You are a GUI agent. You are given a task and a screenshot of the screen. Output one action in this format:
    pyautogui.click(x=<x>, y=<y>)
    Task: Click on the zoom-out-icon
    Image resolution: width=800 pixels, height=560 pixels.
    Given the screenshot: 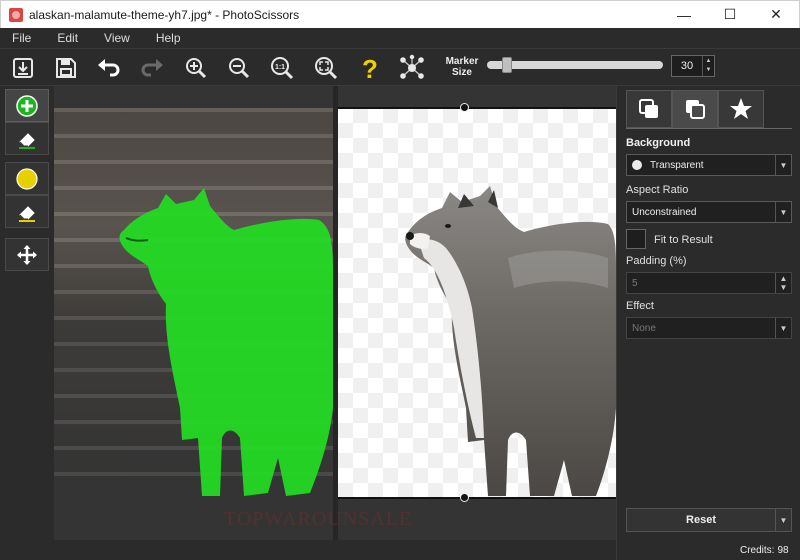 What is the action you would take?
    pyautogui.click(x=239, y=68)
    